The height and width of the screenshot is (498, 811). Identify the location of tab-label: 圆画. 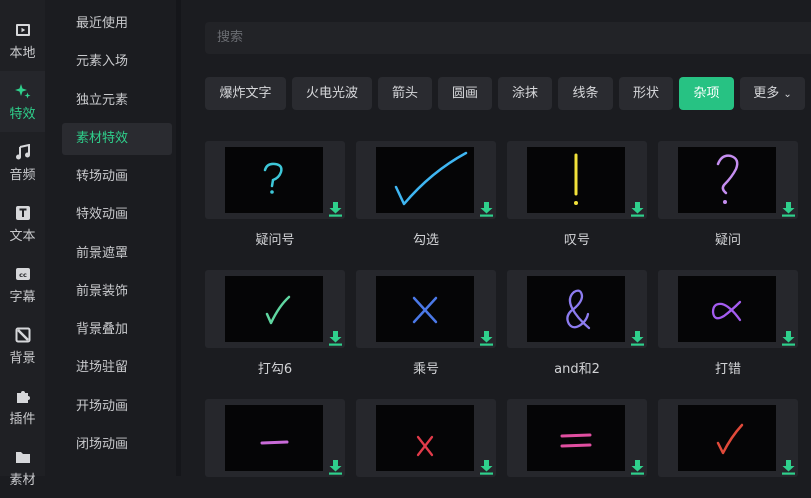
(464, 93).